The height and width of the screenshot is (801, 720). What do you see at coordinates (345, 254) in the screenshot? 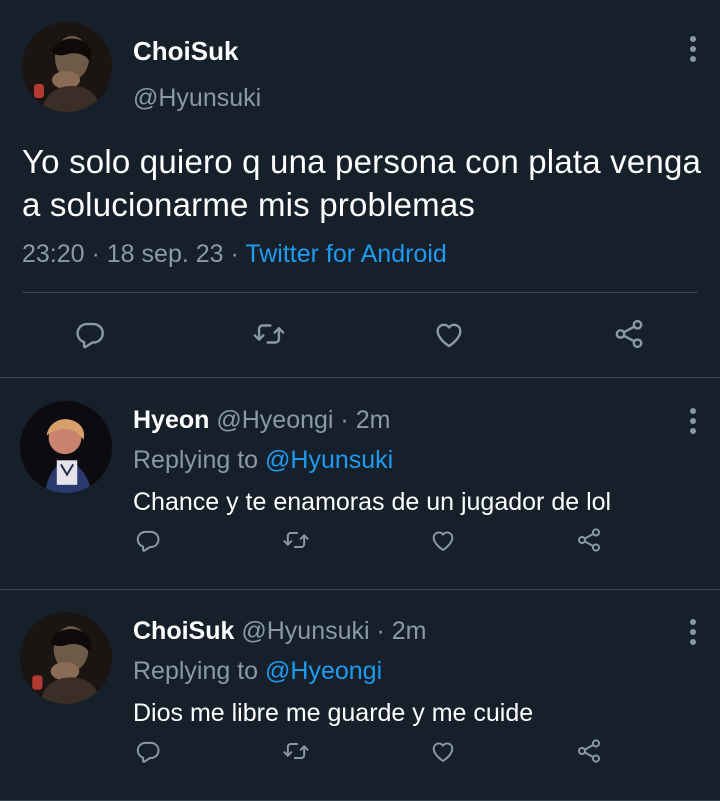
I see `tweet-source-link: Twitter for Android` at bounding box center [345, 254].